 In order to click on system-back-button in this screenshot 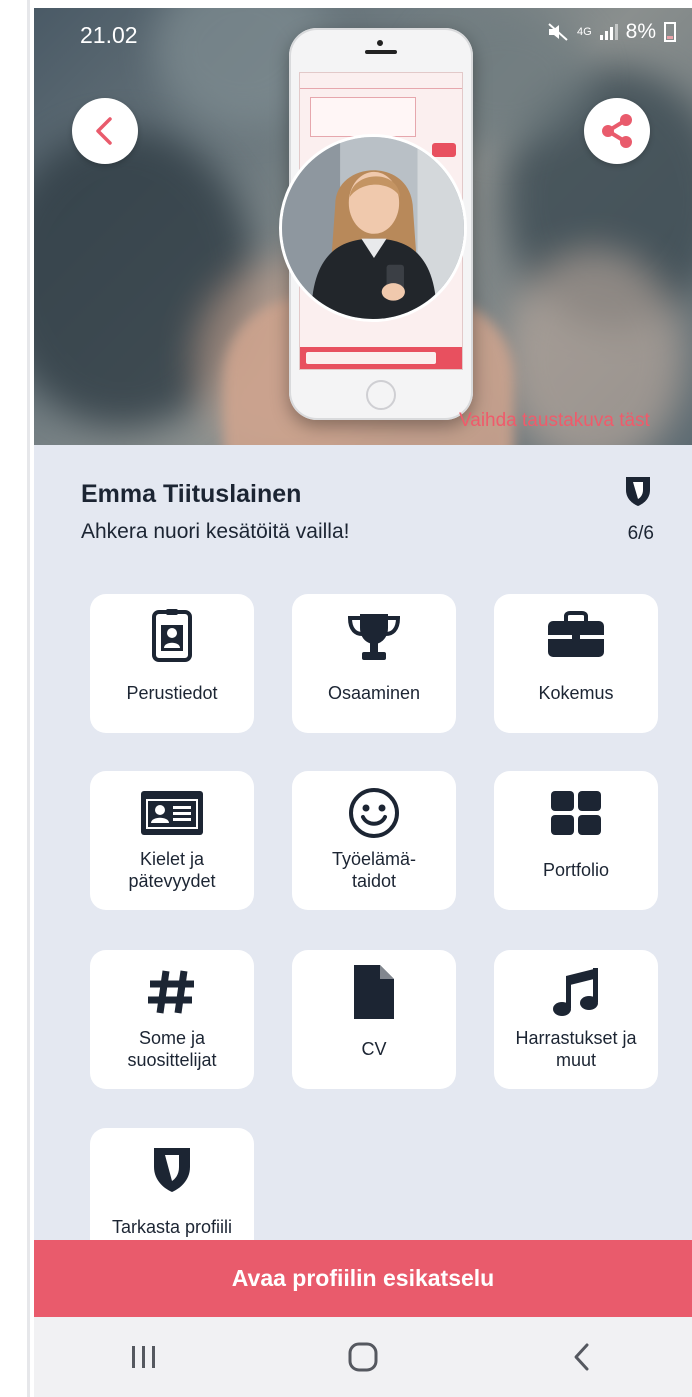, I will do `click(582, 1357)`.